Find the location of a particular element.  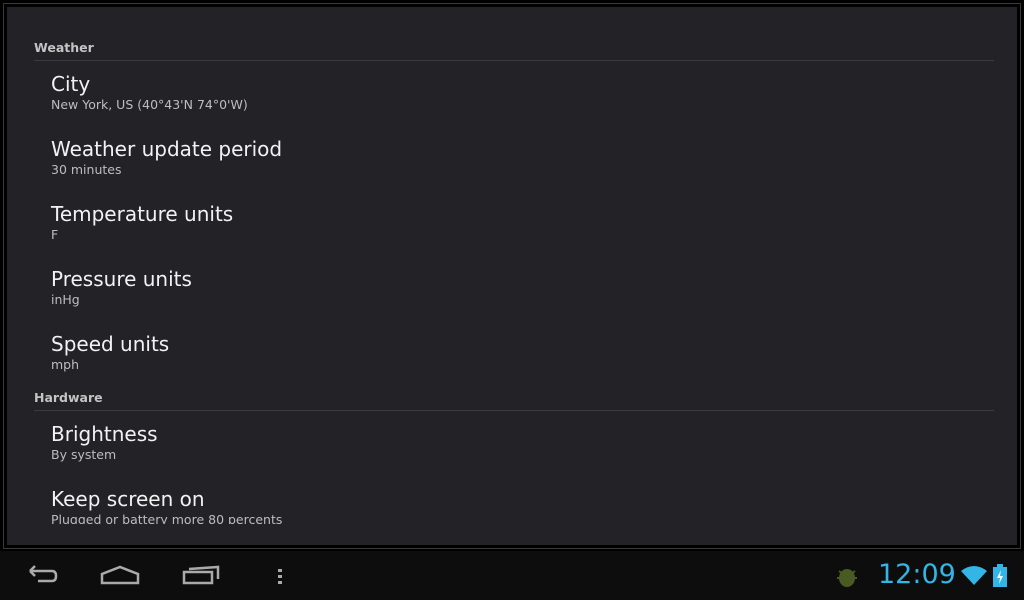

pref-title: City is located at coordinates (71, 84).